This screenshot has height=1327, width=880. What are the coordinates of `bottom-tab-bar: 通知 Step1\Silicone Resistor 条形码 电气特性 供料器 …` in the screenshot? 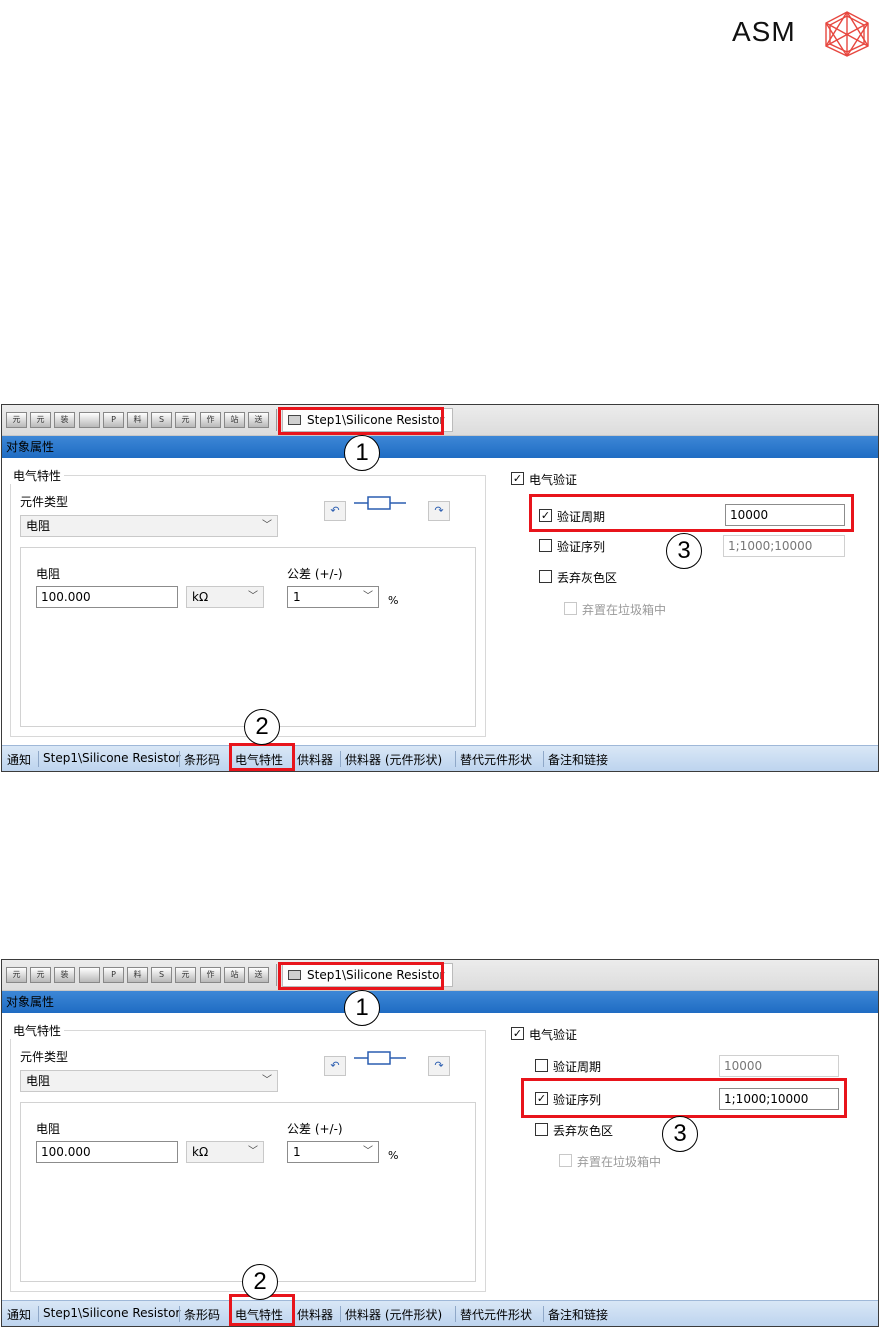 It's located at (440, 1313).